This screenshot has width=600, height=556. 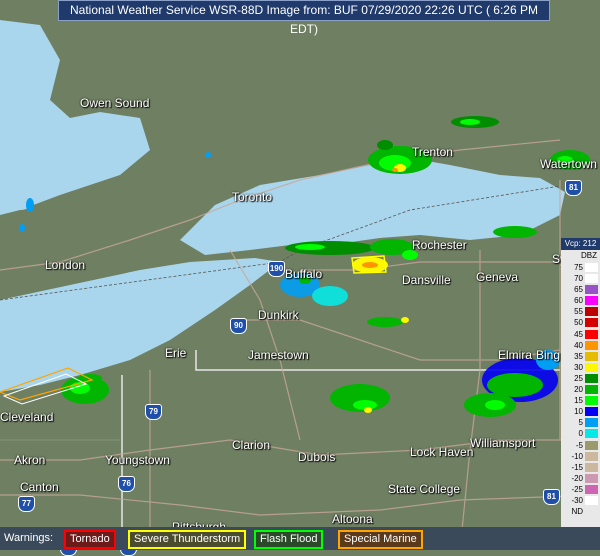 What do you see at coordinates (580, 445) in the screenshot?
I see `legend-level: -5` at bounding box center [580, 445].